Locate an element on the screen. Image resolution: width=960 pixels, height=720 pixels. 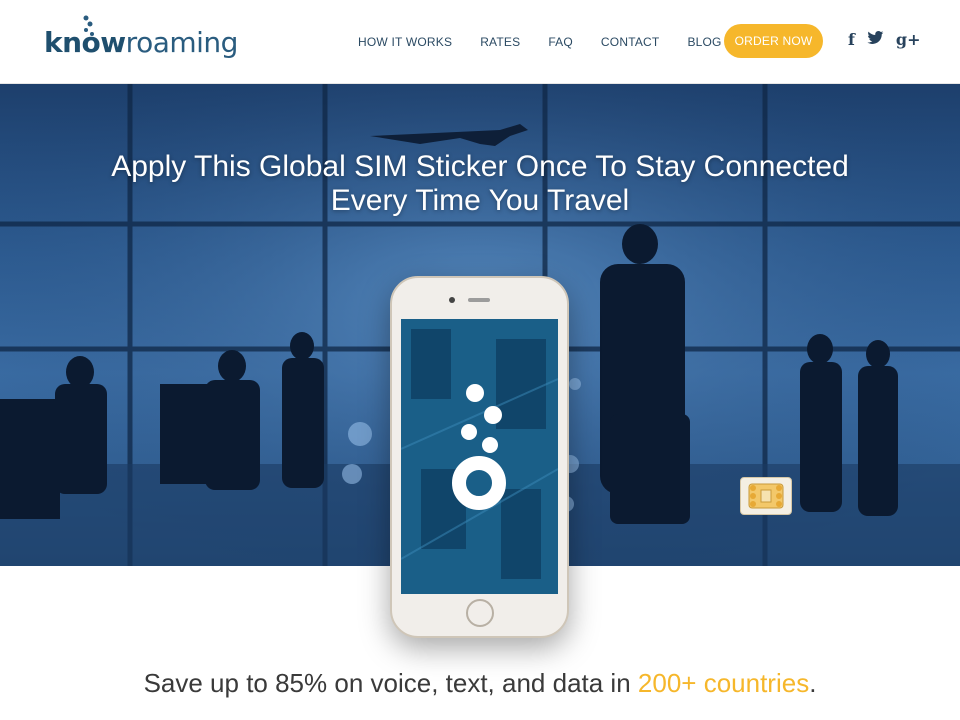
twitter-icon is located at coordinates (875, 38).